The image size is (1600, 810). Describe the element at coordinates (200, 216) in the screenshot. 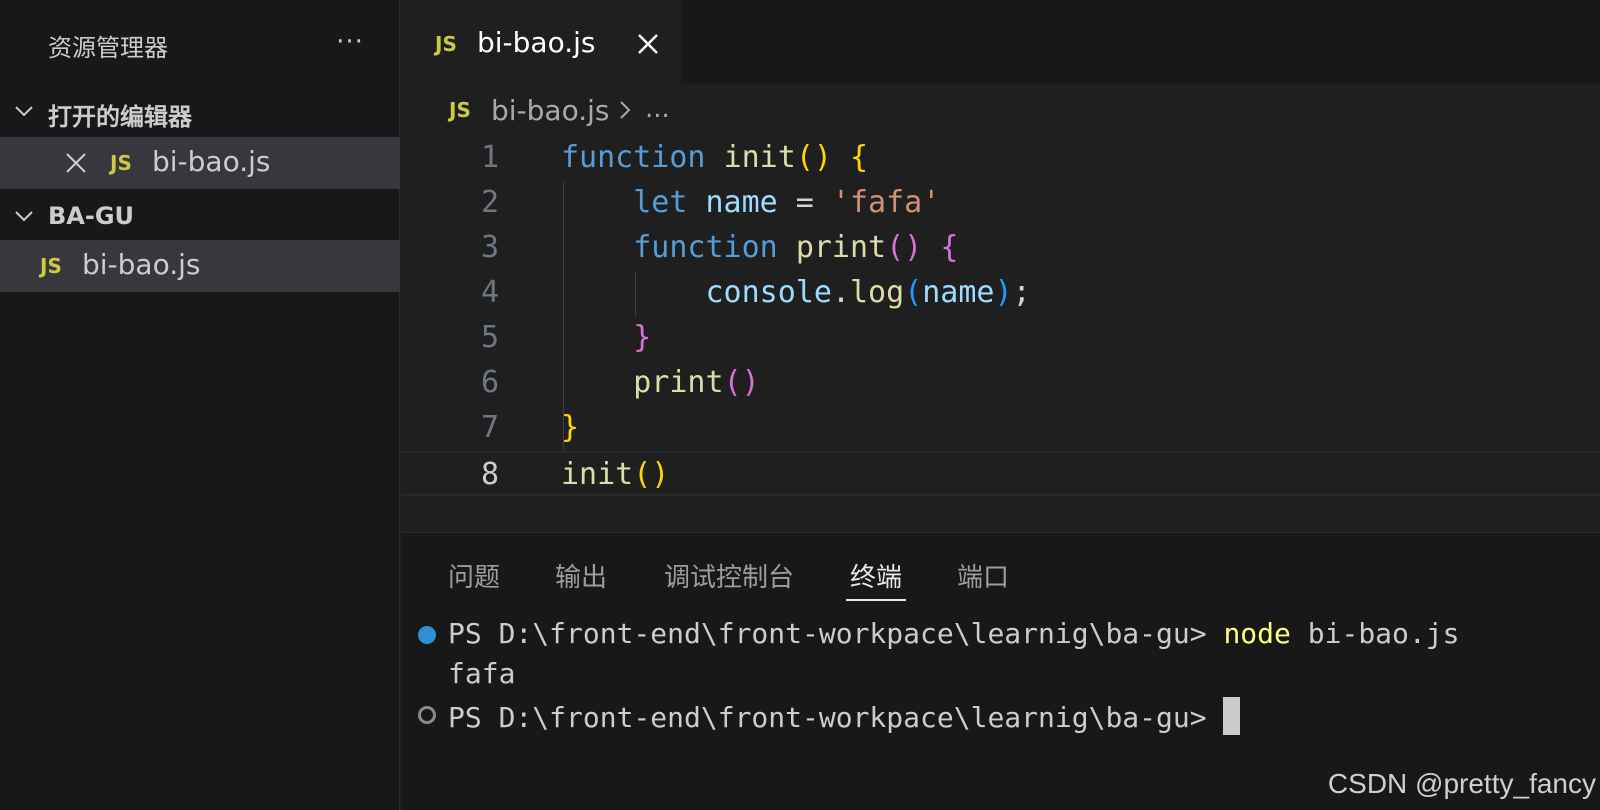

I see `folder-section-header: BA-GU` at that location.